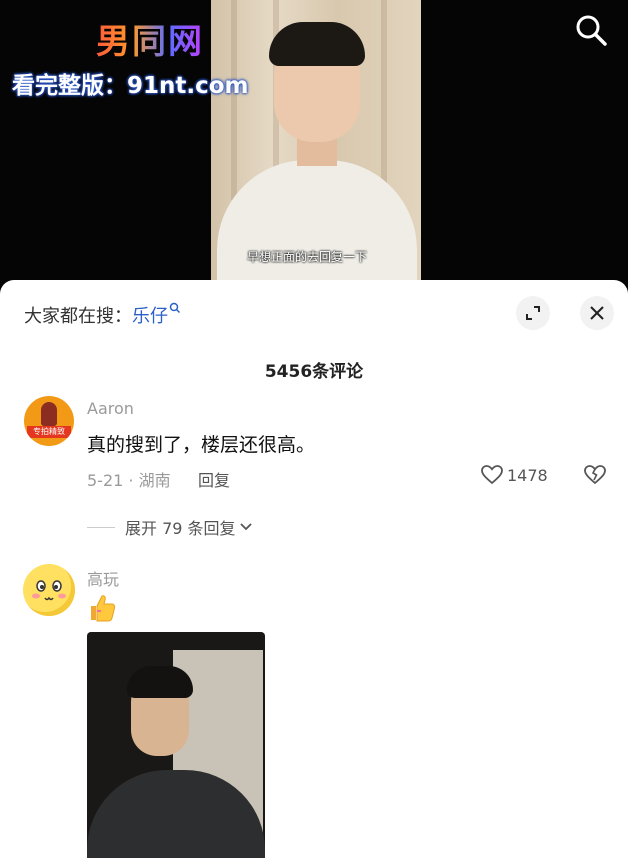 This screenshot has height=858, width=628. Describe the element at coordinates (245, 527) in the screenshot. I see `chevron-down-icon` at that location.